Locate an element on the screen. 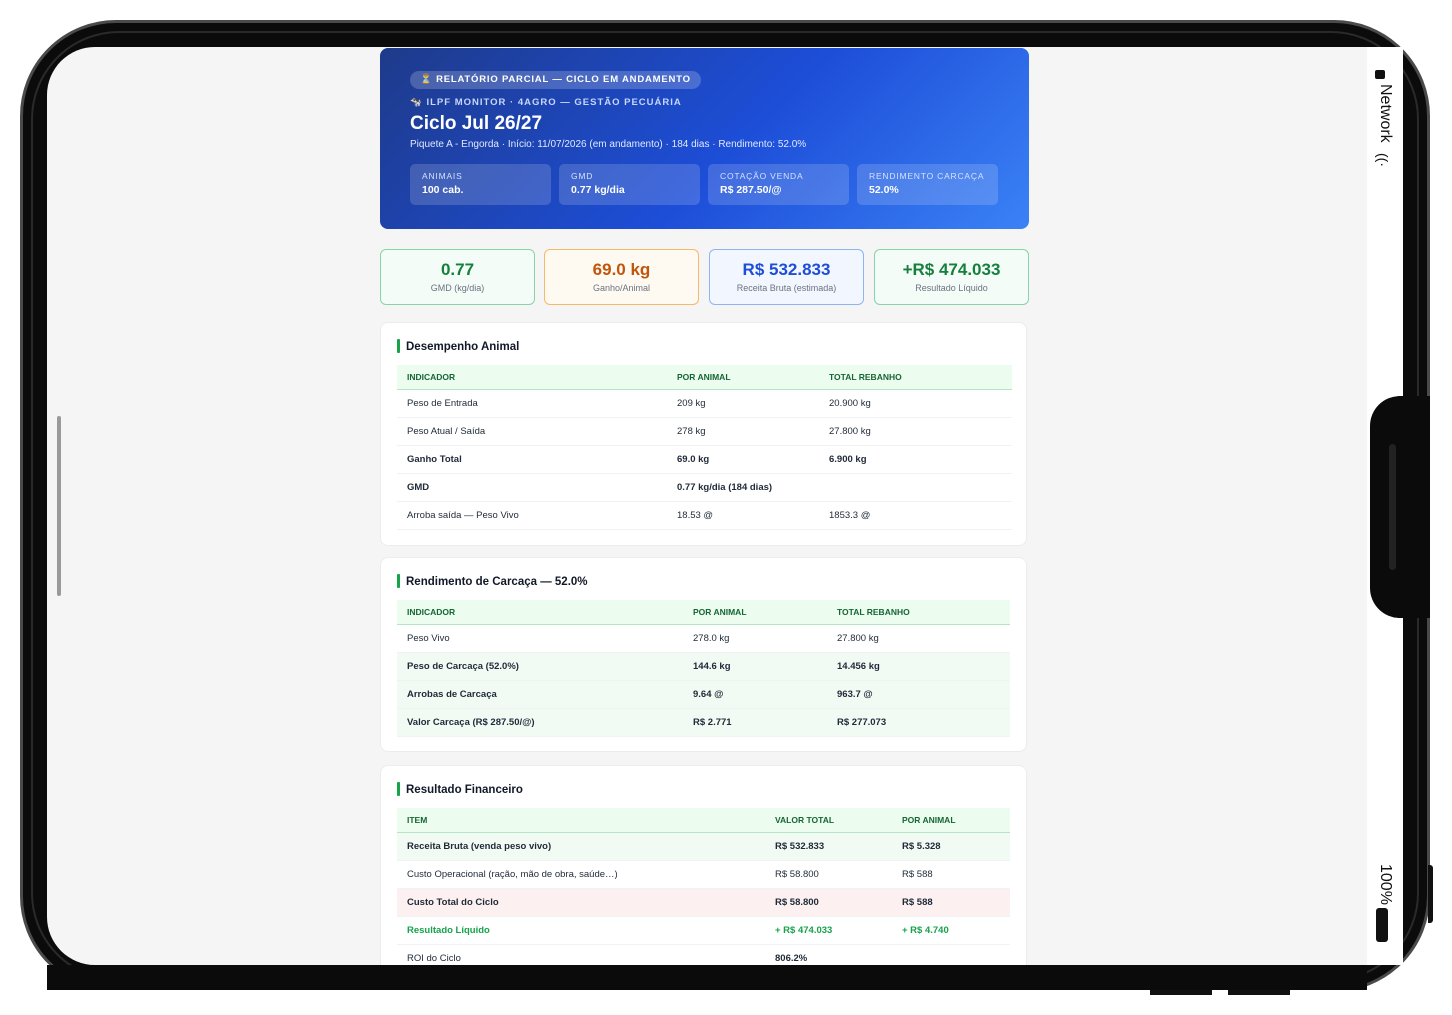  cell: Receita Bruta (venda peso vivo) is located at coordinates (581, 846).